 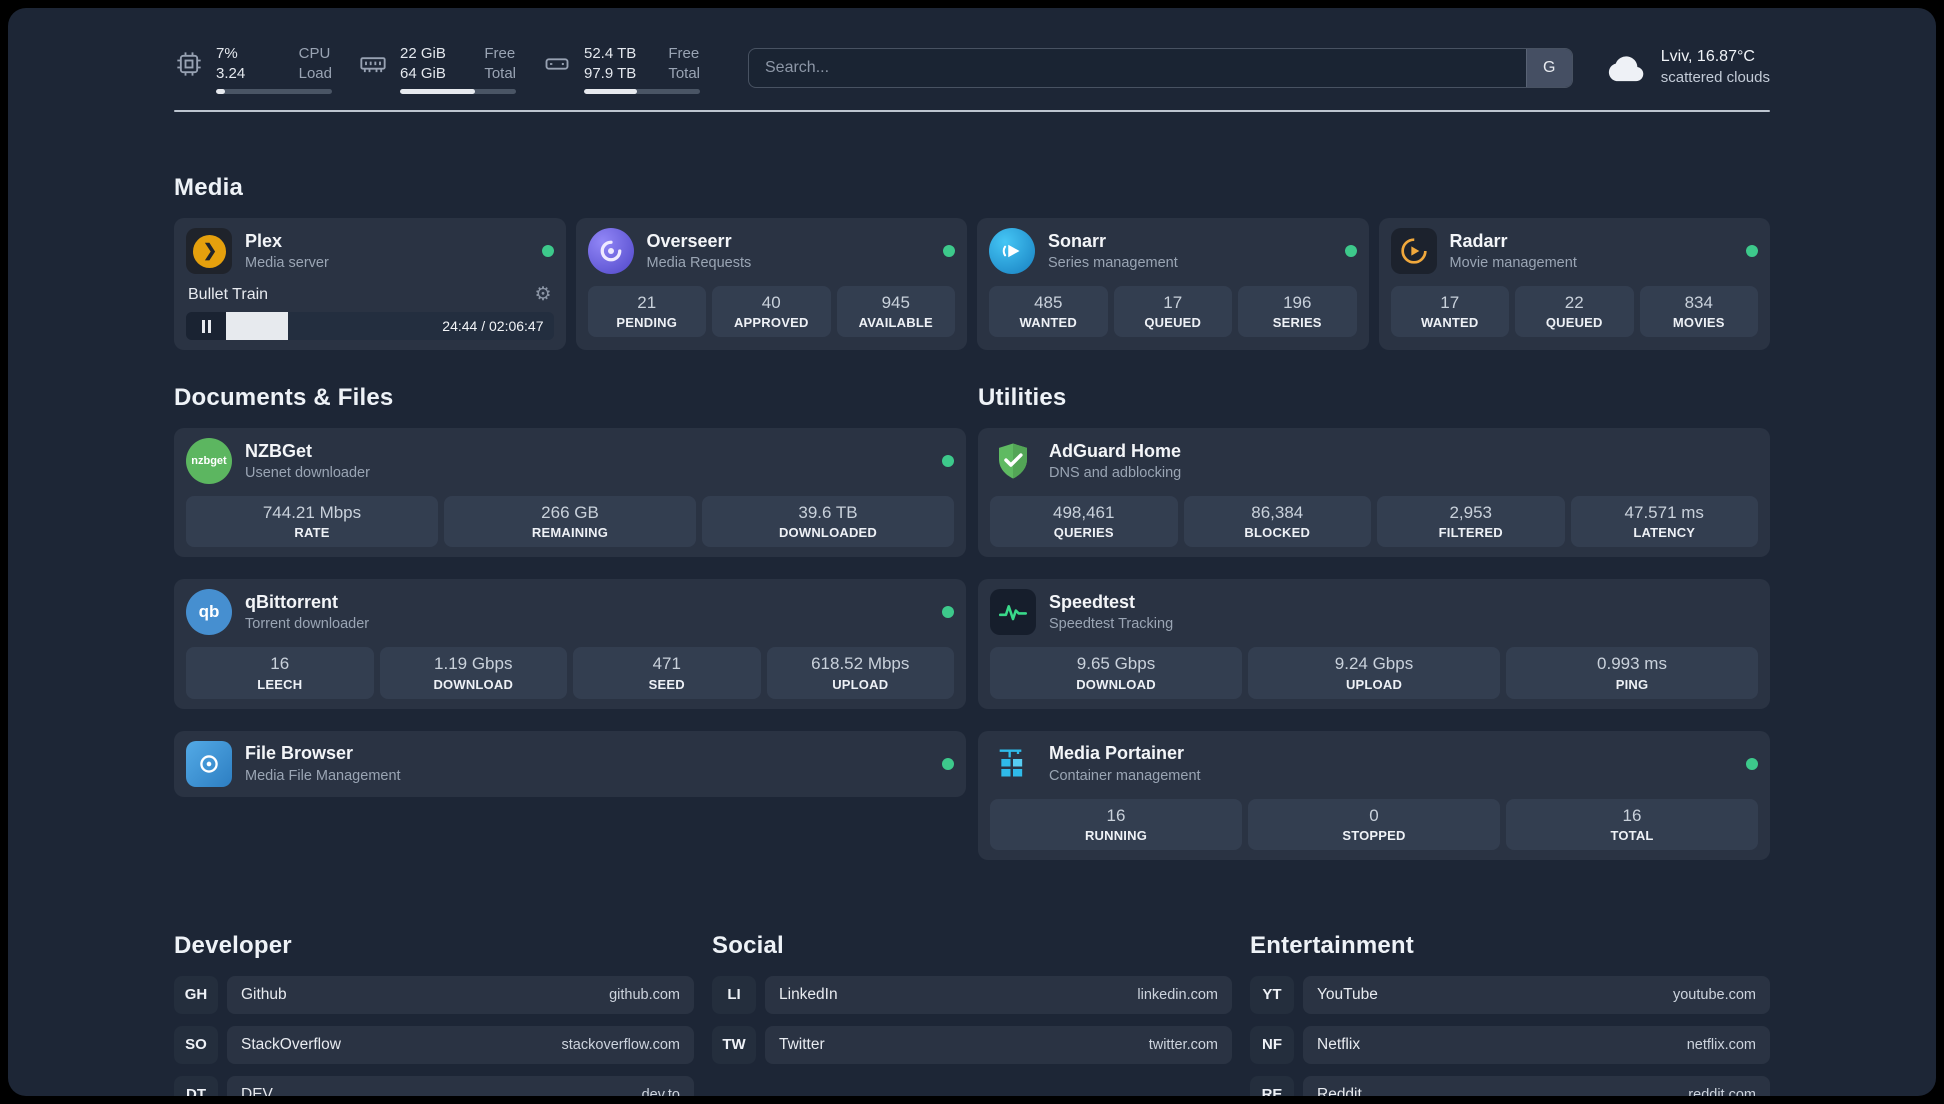 I want to click on bookmark-reddit: RE Reddit reddit.com, so click(x=1510, y=1085).